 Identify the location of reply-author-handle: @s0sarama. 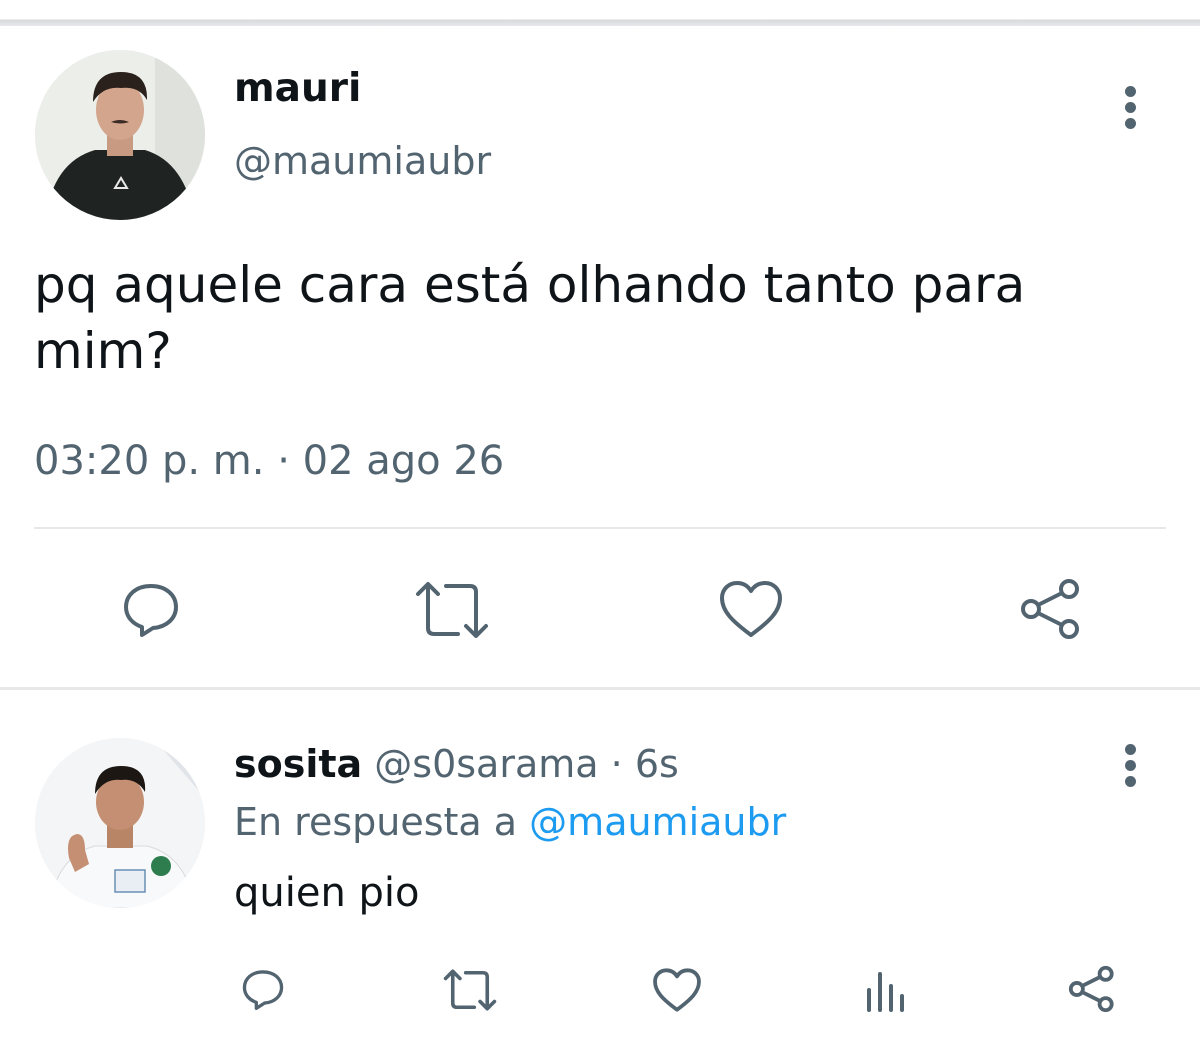
(486, 764).